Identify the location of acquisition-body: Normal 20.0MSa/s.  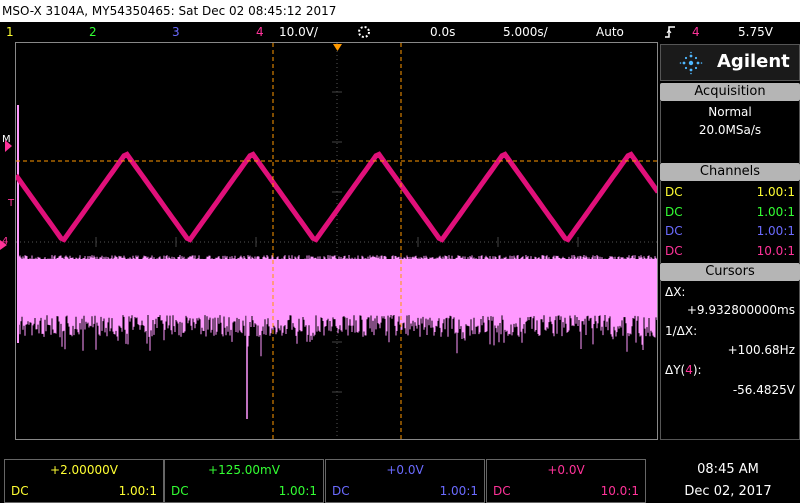
(730, 132).